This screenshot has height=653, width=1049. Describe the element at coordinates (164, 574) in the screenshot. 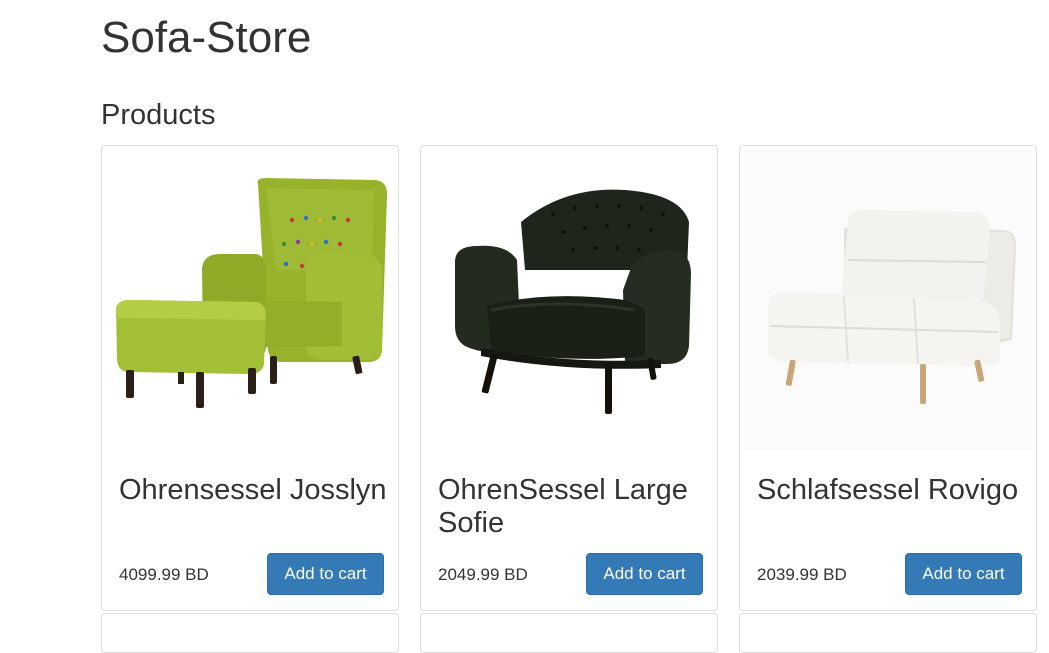

I see `product-price: 4099.99 BD` at that location.